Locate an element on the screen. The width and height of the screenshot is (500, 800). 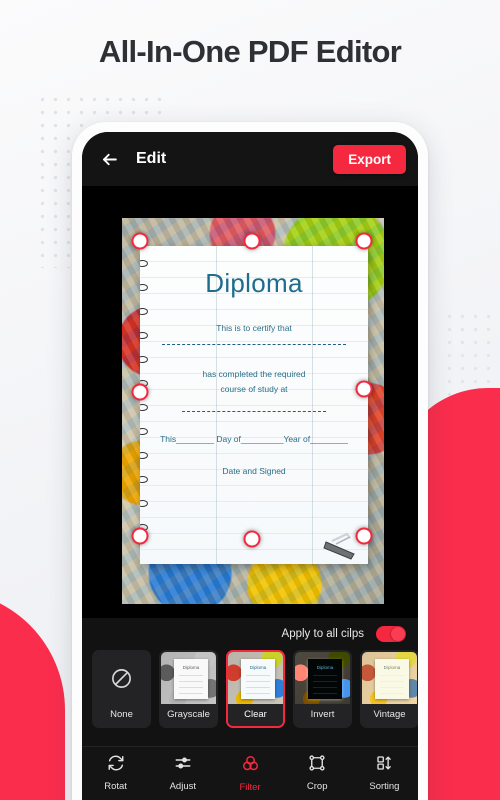
filter-label-clear: Clear is located at coordinates (255, 715).